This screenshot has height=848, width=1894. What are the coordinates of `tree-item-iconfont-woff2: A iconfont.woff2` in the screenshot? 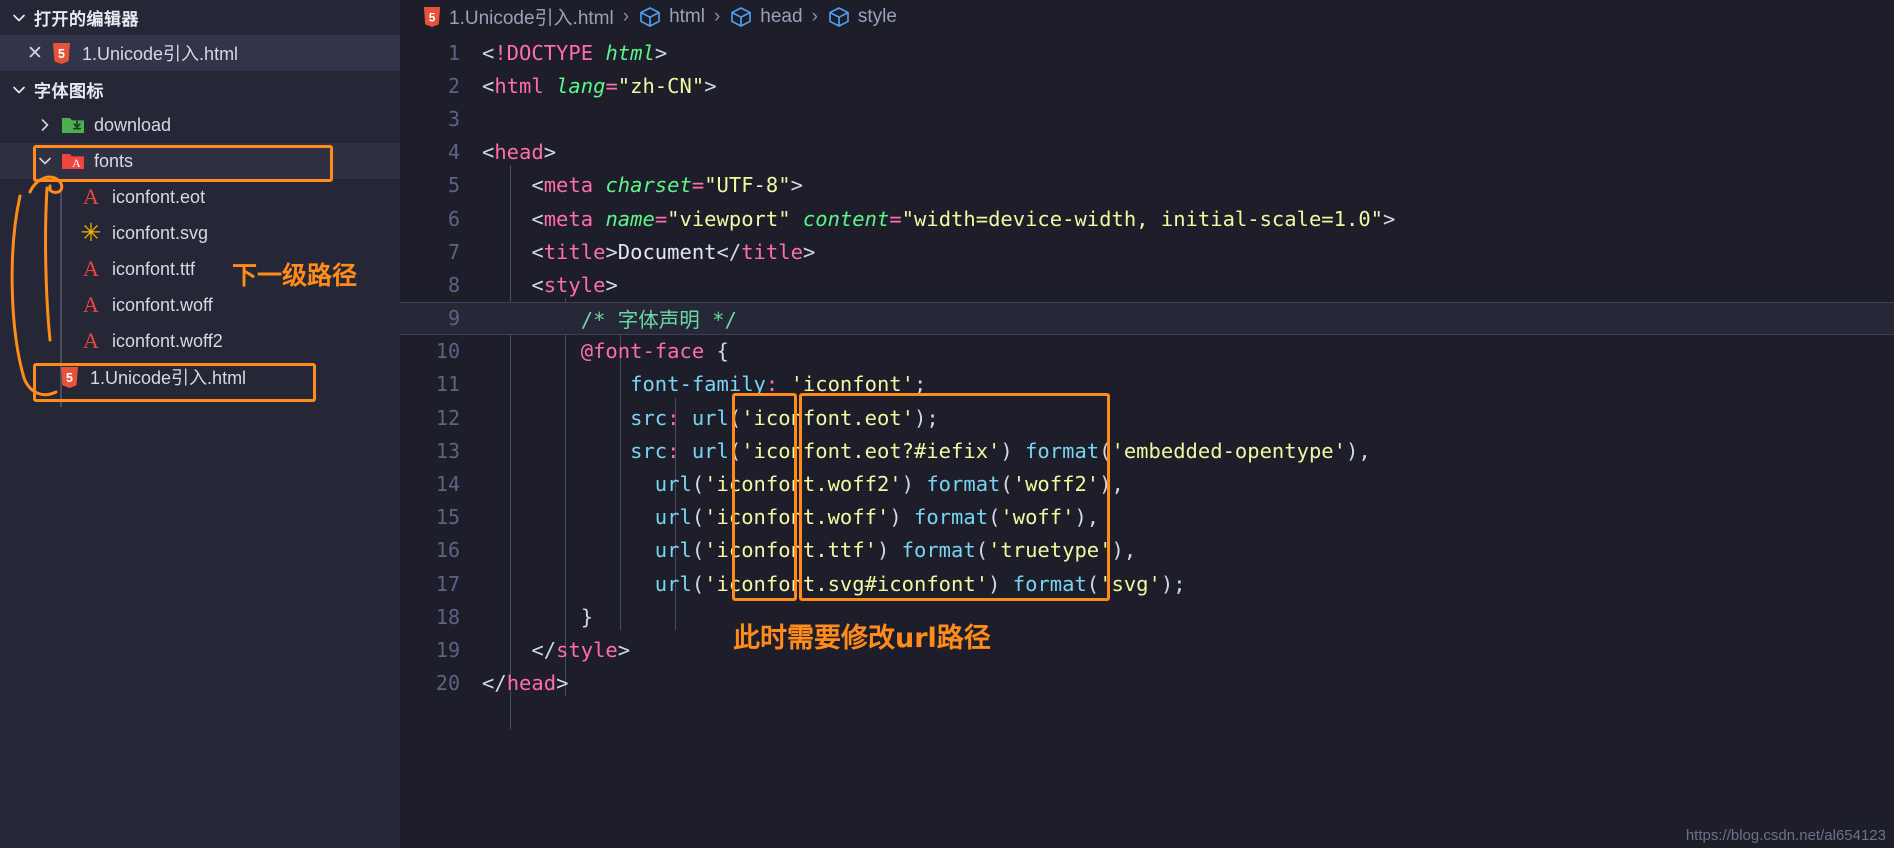 It's located at (200, 341).